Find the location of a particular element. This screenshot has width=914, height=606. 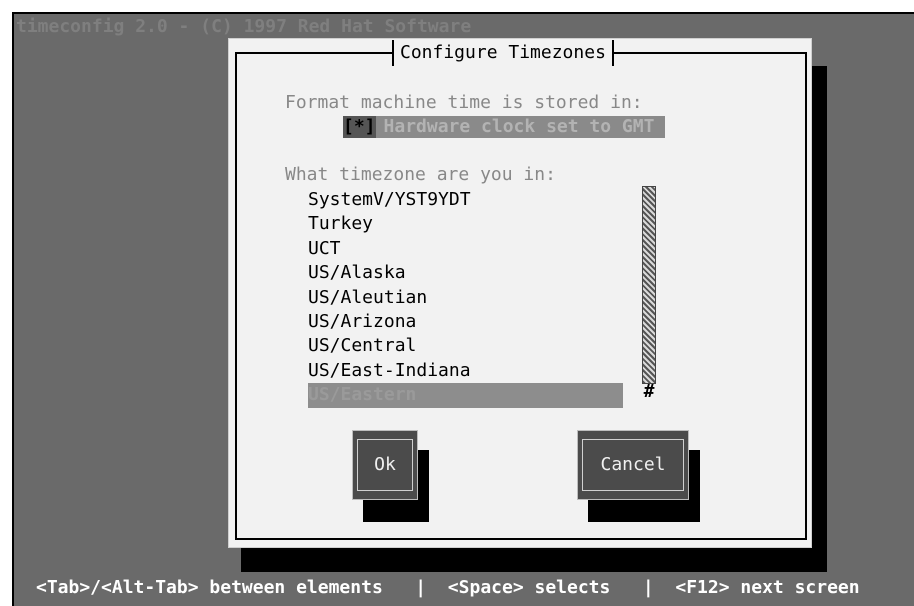

checkbox-mark: [*] is located at coordinates (359, 127).